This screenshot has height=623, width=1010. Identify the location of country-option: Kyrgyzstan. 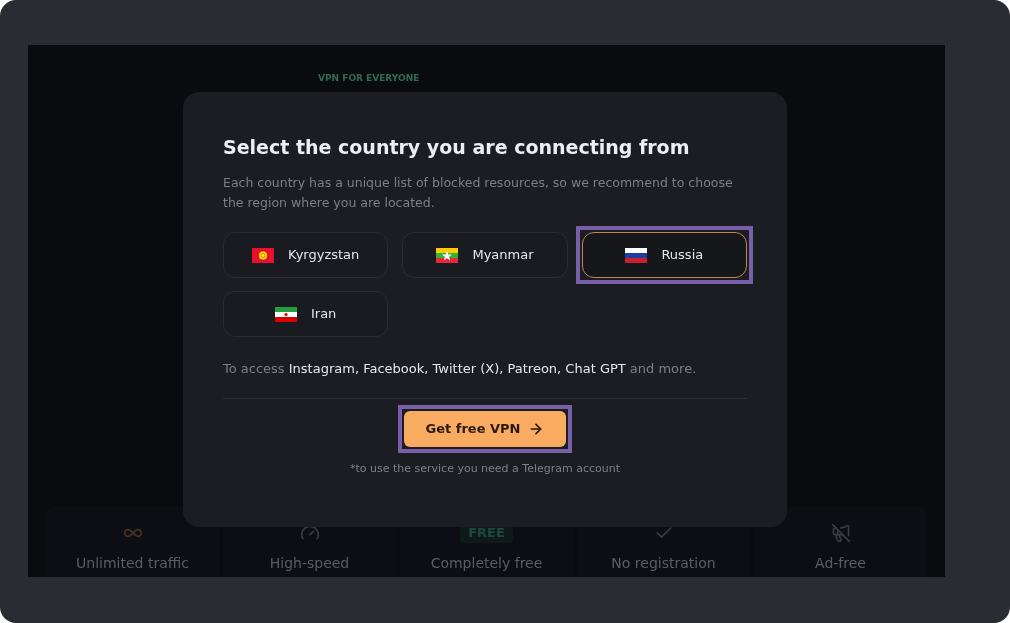
(306, 255).